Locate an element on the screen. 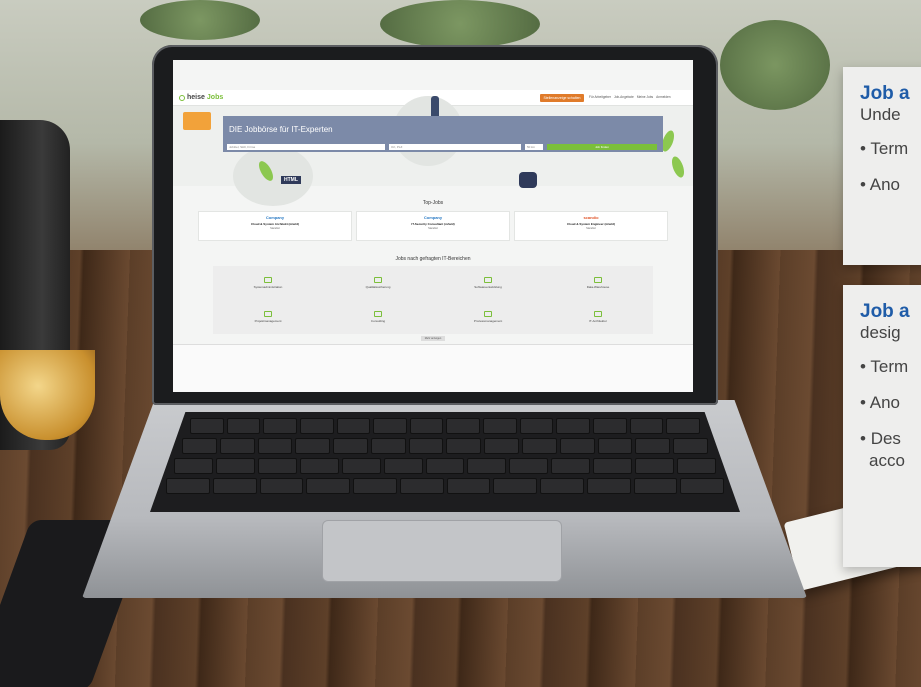 The image size is (921, 687). categories-title: Jobs nach gefragten IT-Bereichen is located at coordinates (433, 259).